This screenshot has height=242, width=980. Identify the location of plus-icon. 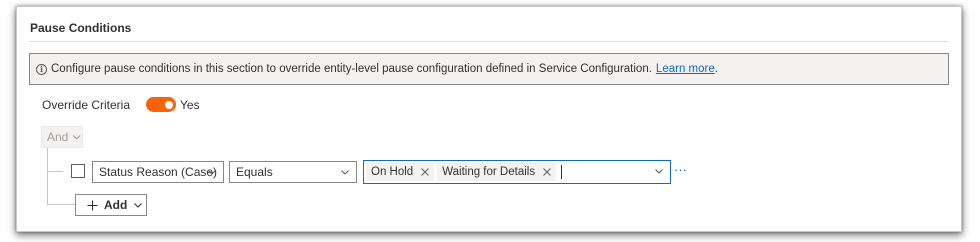
(92, 205).